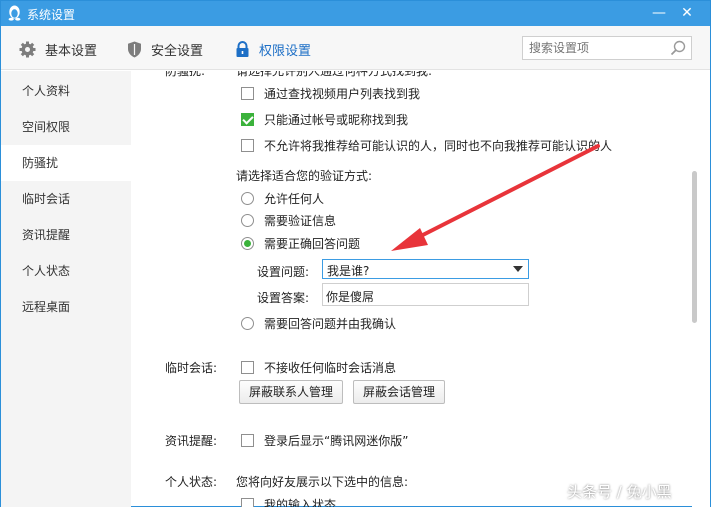 This screenshot has height=508, width=711. Describe the element at coordinates (399, 392) in the screenshot. I see `blocked-sessions-button: 屏蔽会话管理` at that location.